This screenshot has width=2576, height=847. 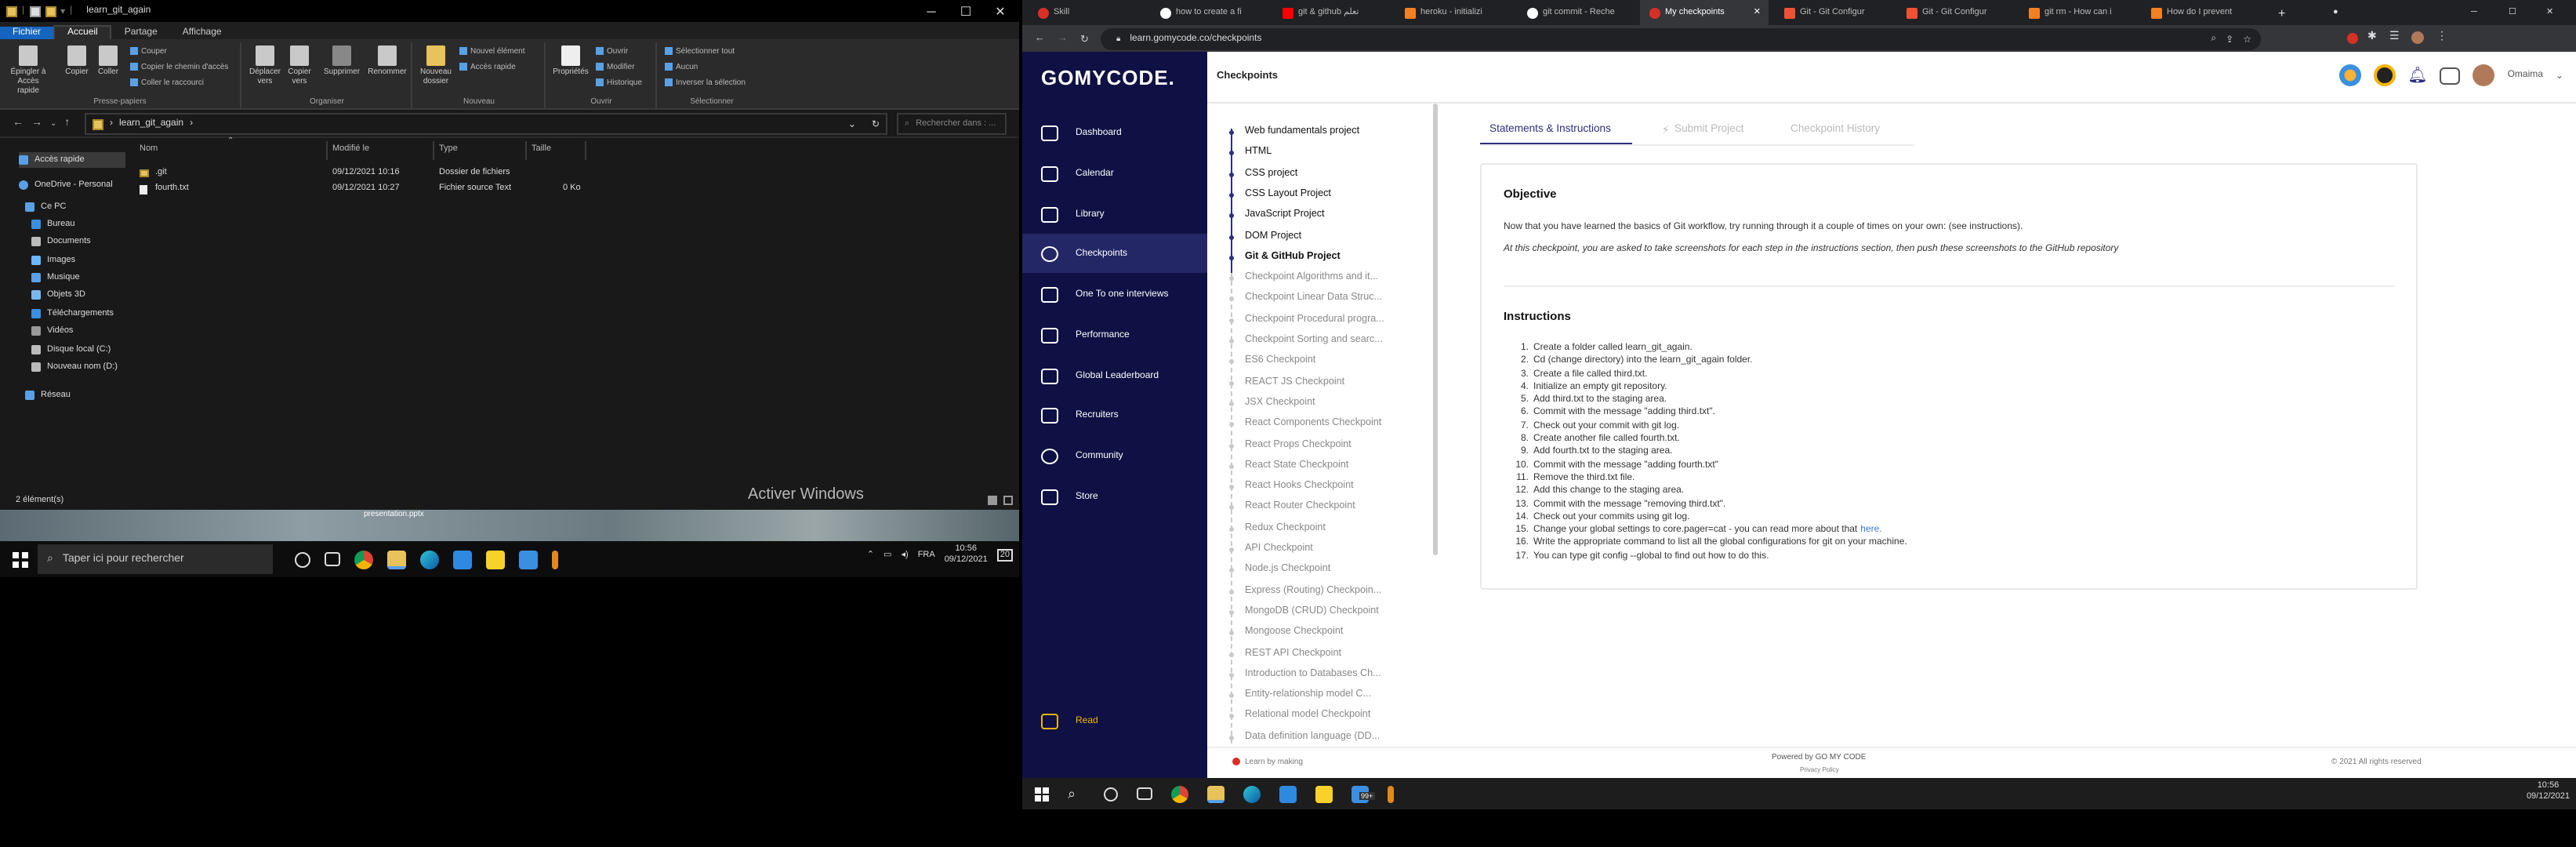 What do you see at coordinates (1363, 793) in the screenshot?
I see `mail-icon: 99+` at bounding box center [1363, 793].